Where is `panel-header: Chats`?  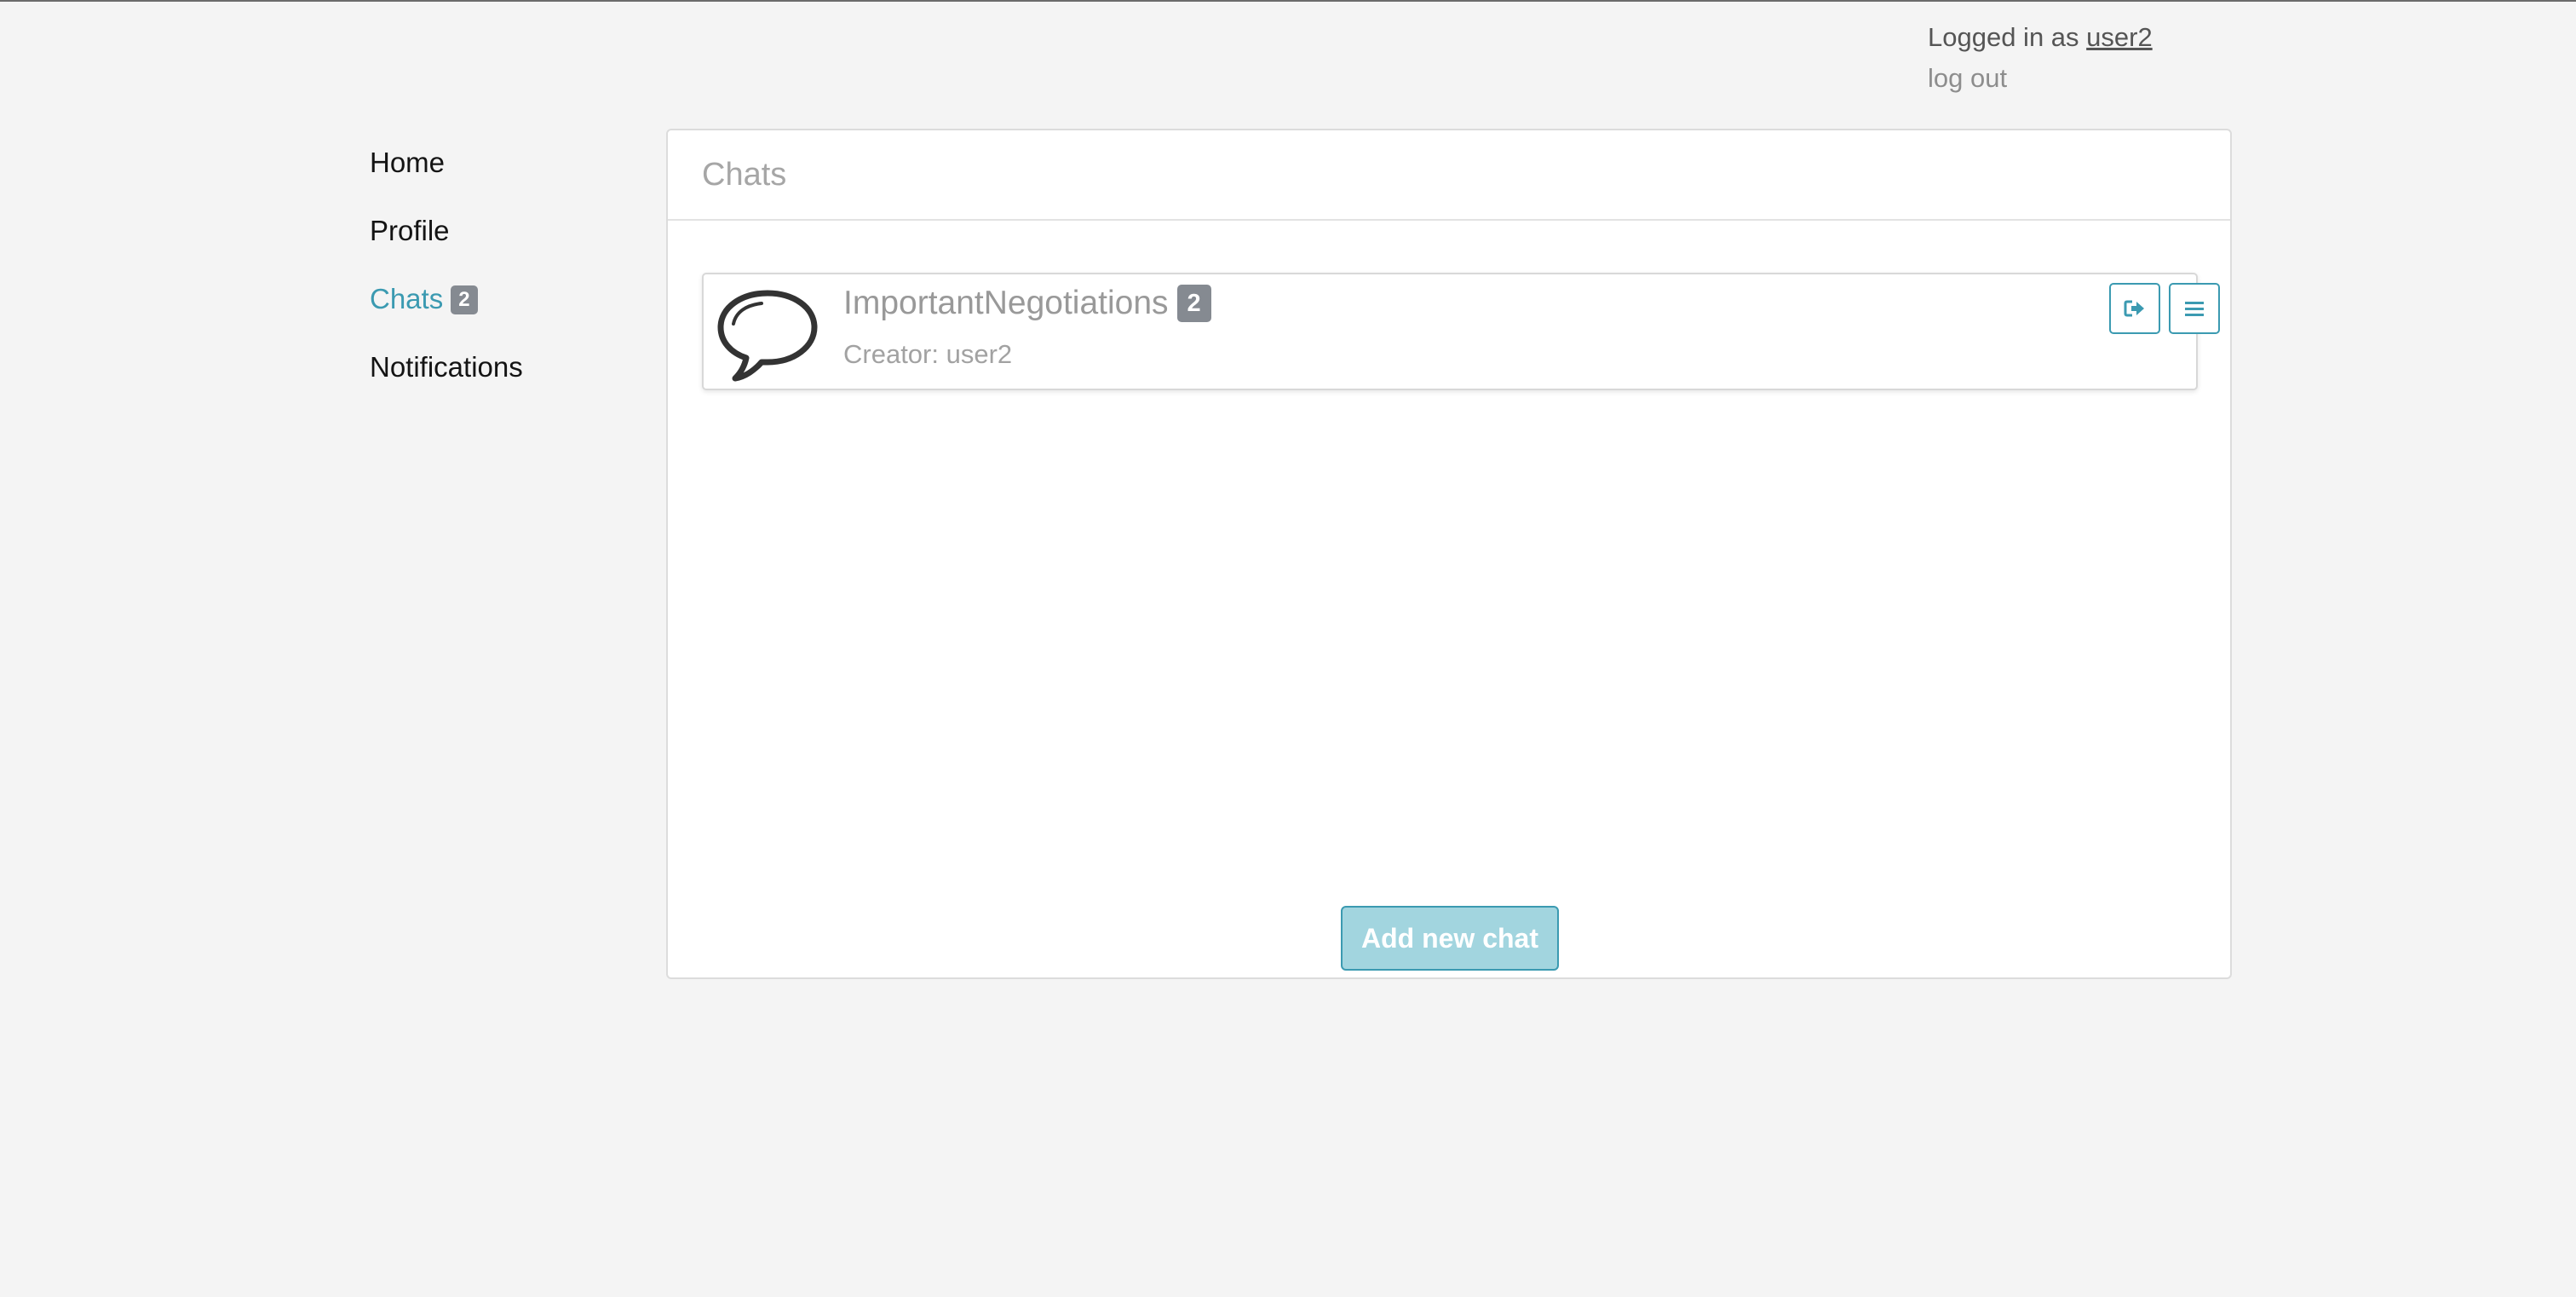
panel-header: Chats is located at coordinates (1449, 175).